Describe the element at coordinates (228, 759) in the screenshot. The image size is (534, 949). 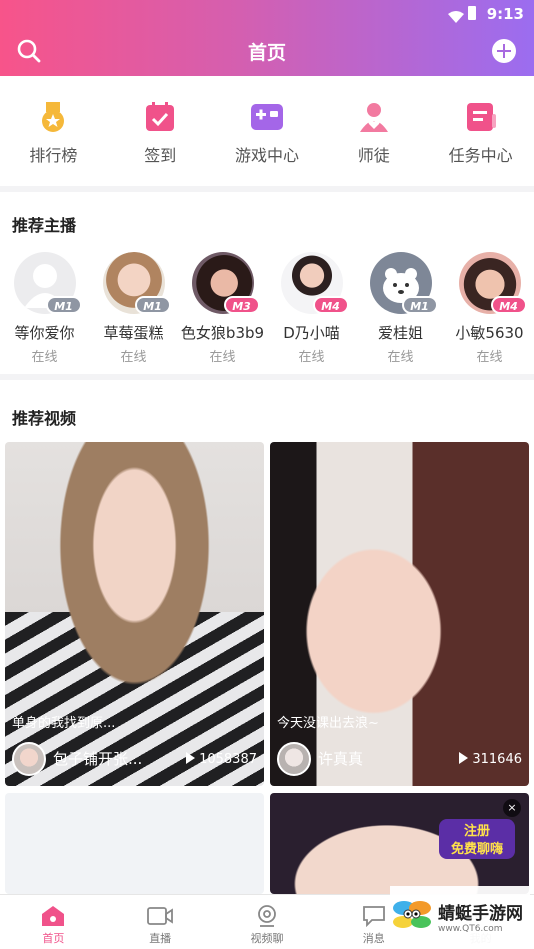
I see `view-count-value: 1058387` at that location.